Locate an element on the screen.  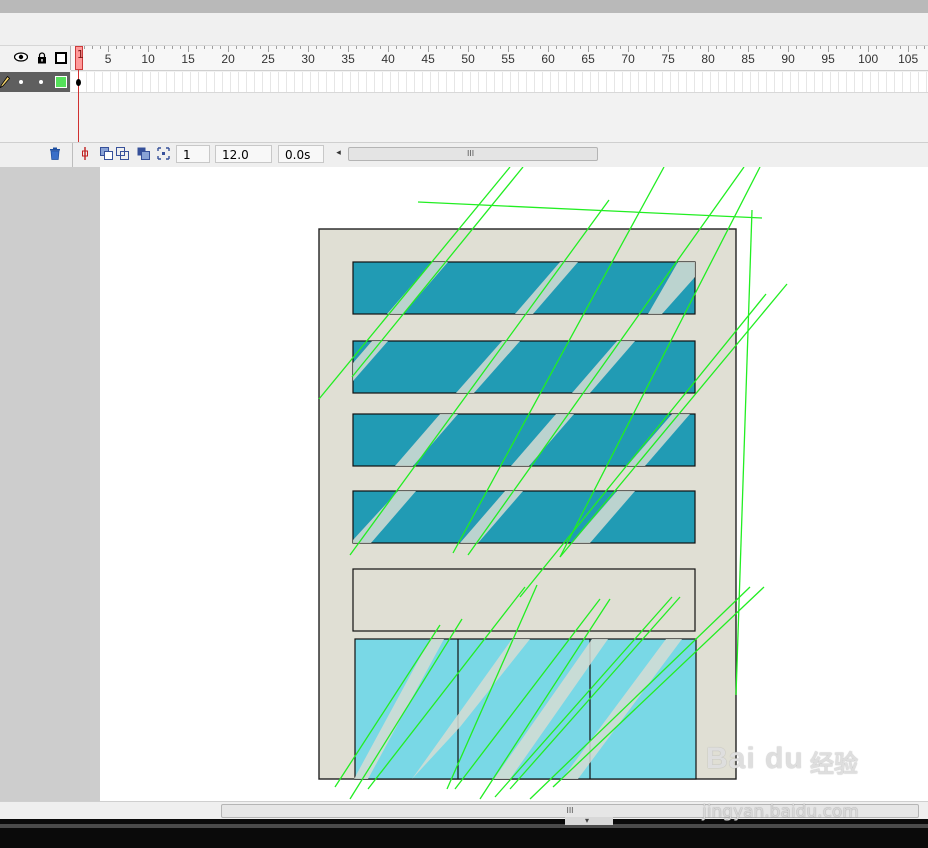
onion-outline-icon is located at coordinates (122, 153).